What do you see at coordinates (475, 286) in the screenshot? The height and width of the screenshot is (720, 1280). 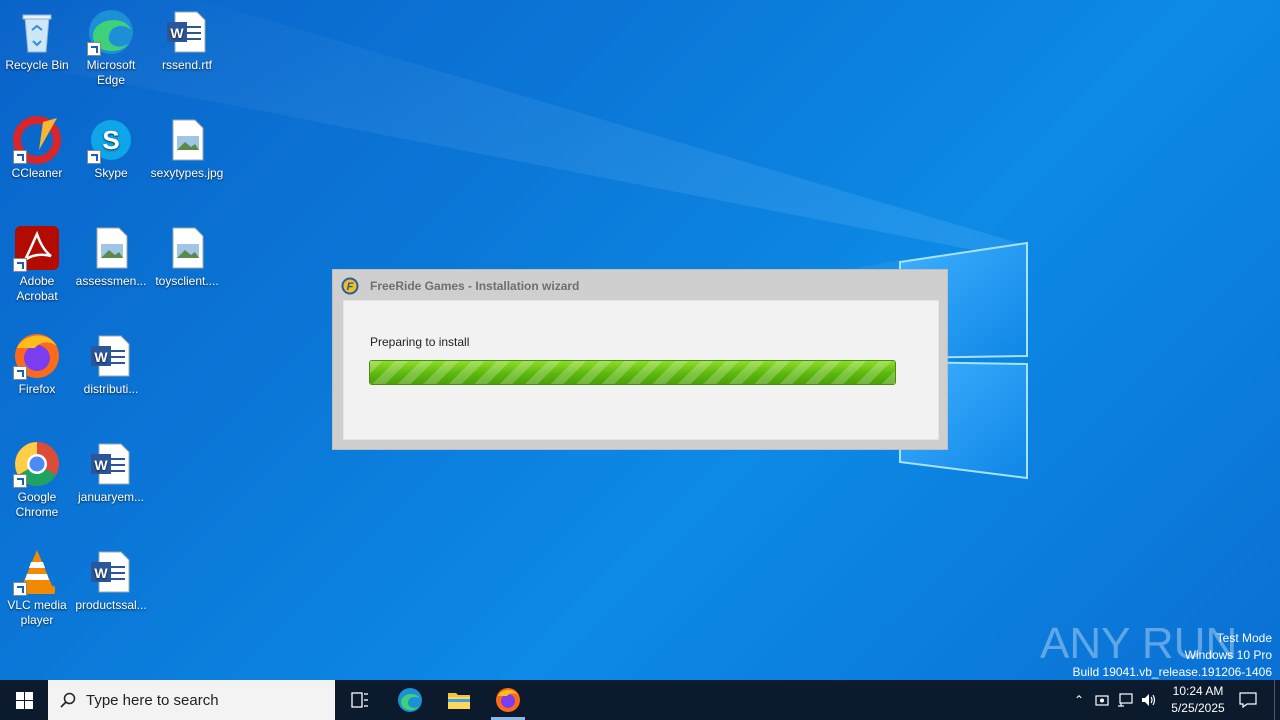 I see `dialog-title: FreeRide Games - Installation wizard` at bounding box center [475, 286].